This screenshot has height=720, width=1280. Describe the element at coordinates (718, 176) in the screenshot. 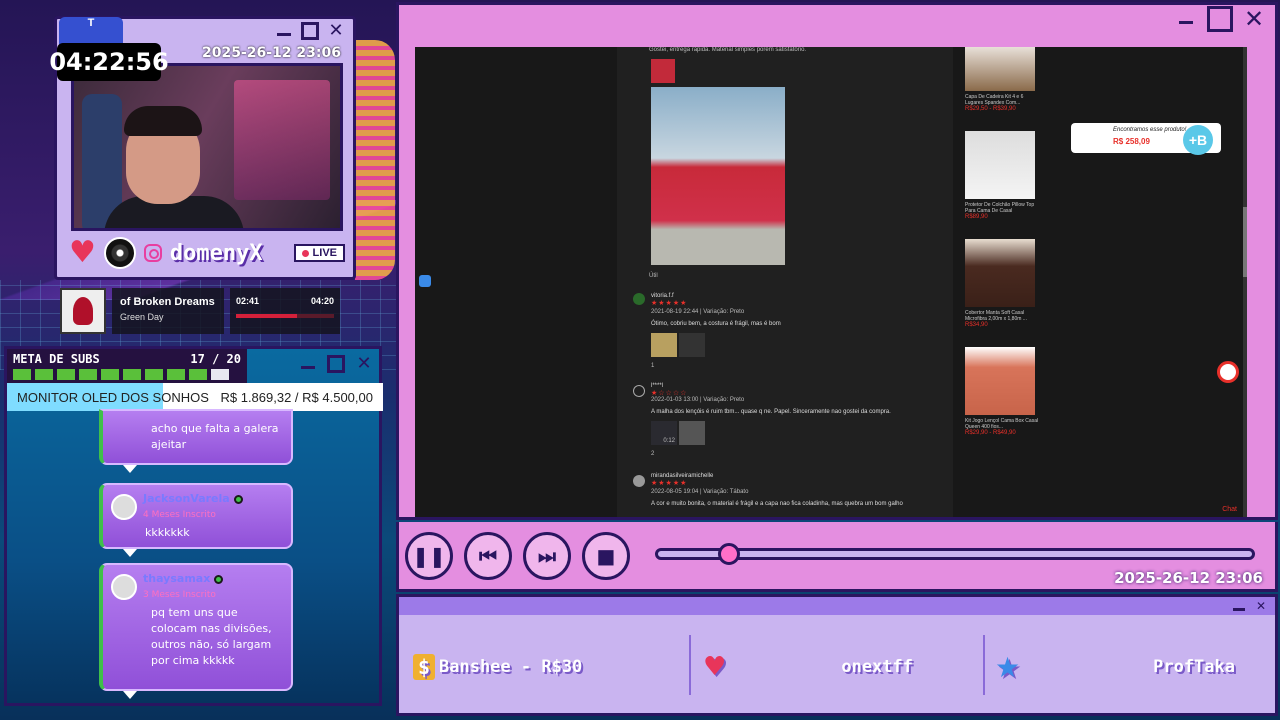

I see `review-photo` at that location.